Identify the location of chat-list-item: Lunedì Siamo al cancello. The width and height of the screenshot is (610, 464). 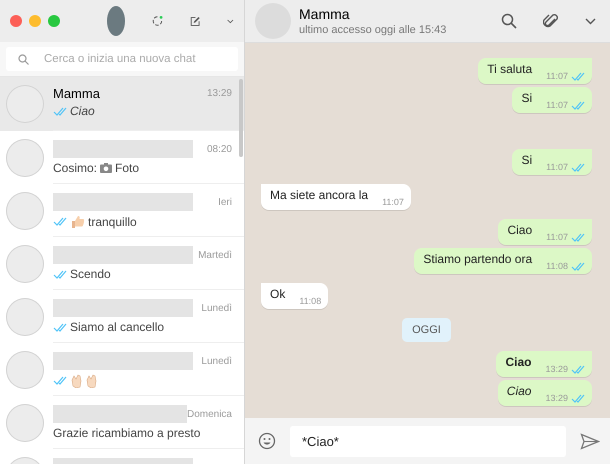
(122, 316).